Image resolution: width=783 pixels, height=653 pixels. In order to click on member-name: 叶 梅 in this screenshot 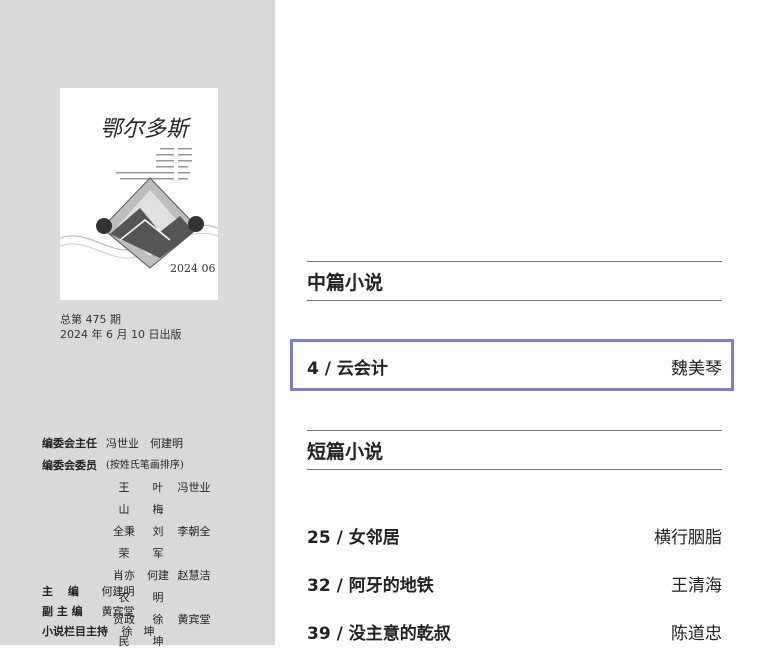, I will do `click(163, 498)`.